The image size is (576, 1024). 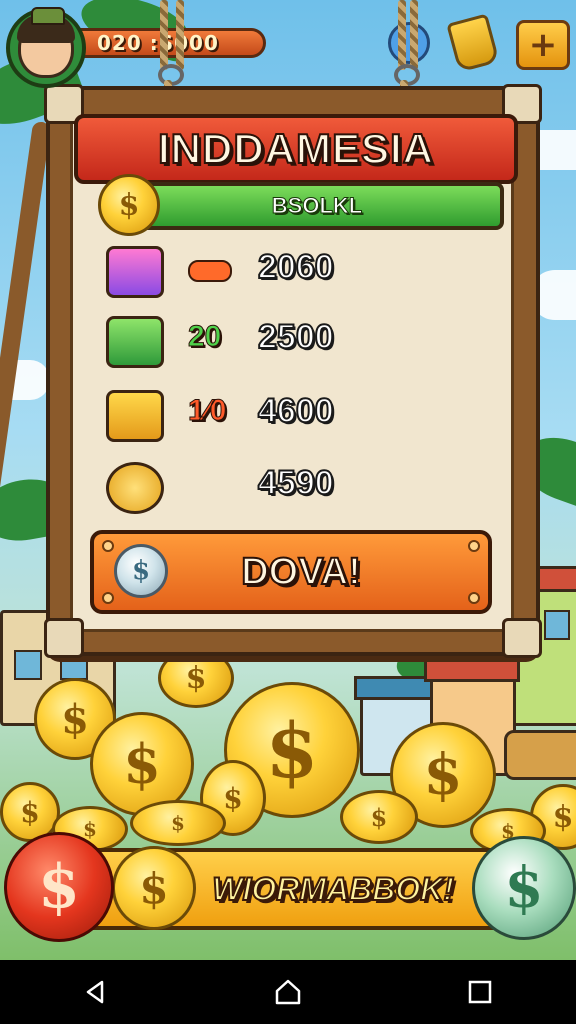 I want to click on title-banner: INDDAMESIA, so click(x=296, y=149).